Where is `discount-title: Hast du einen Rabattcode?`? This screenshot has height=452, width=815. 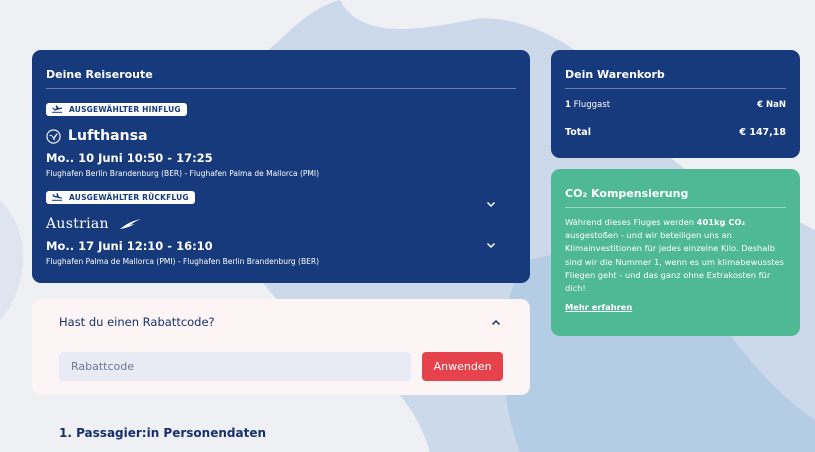 discount-title: Hast du einen Rabattcode? is located at coordinates (137, 322).